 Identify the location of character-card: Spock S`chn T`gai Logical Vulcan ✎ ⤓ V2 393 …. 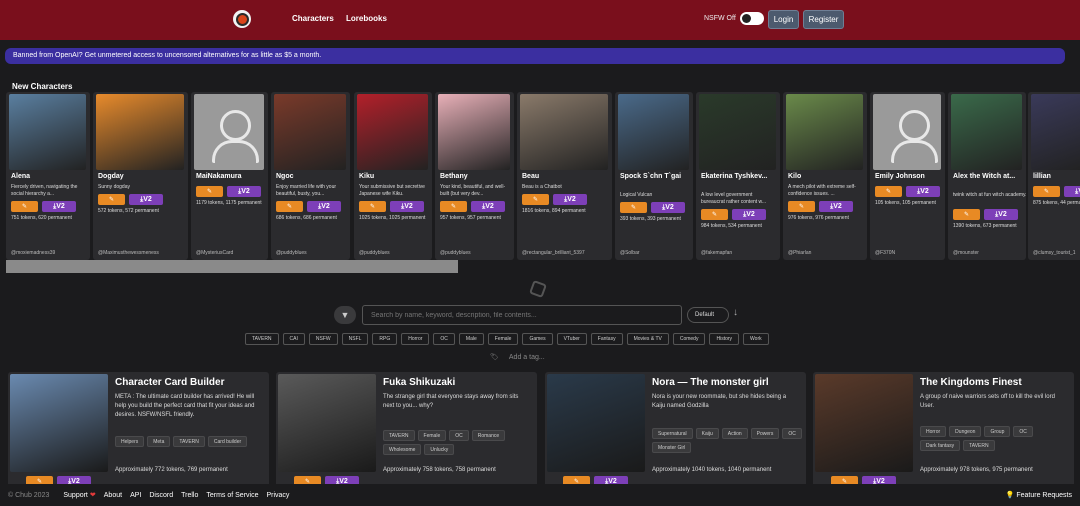
(654, 176).